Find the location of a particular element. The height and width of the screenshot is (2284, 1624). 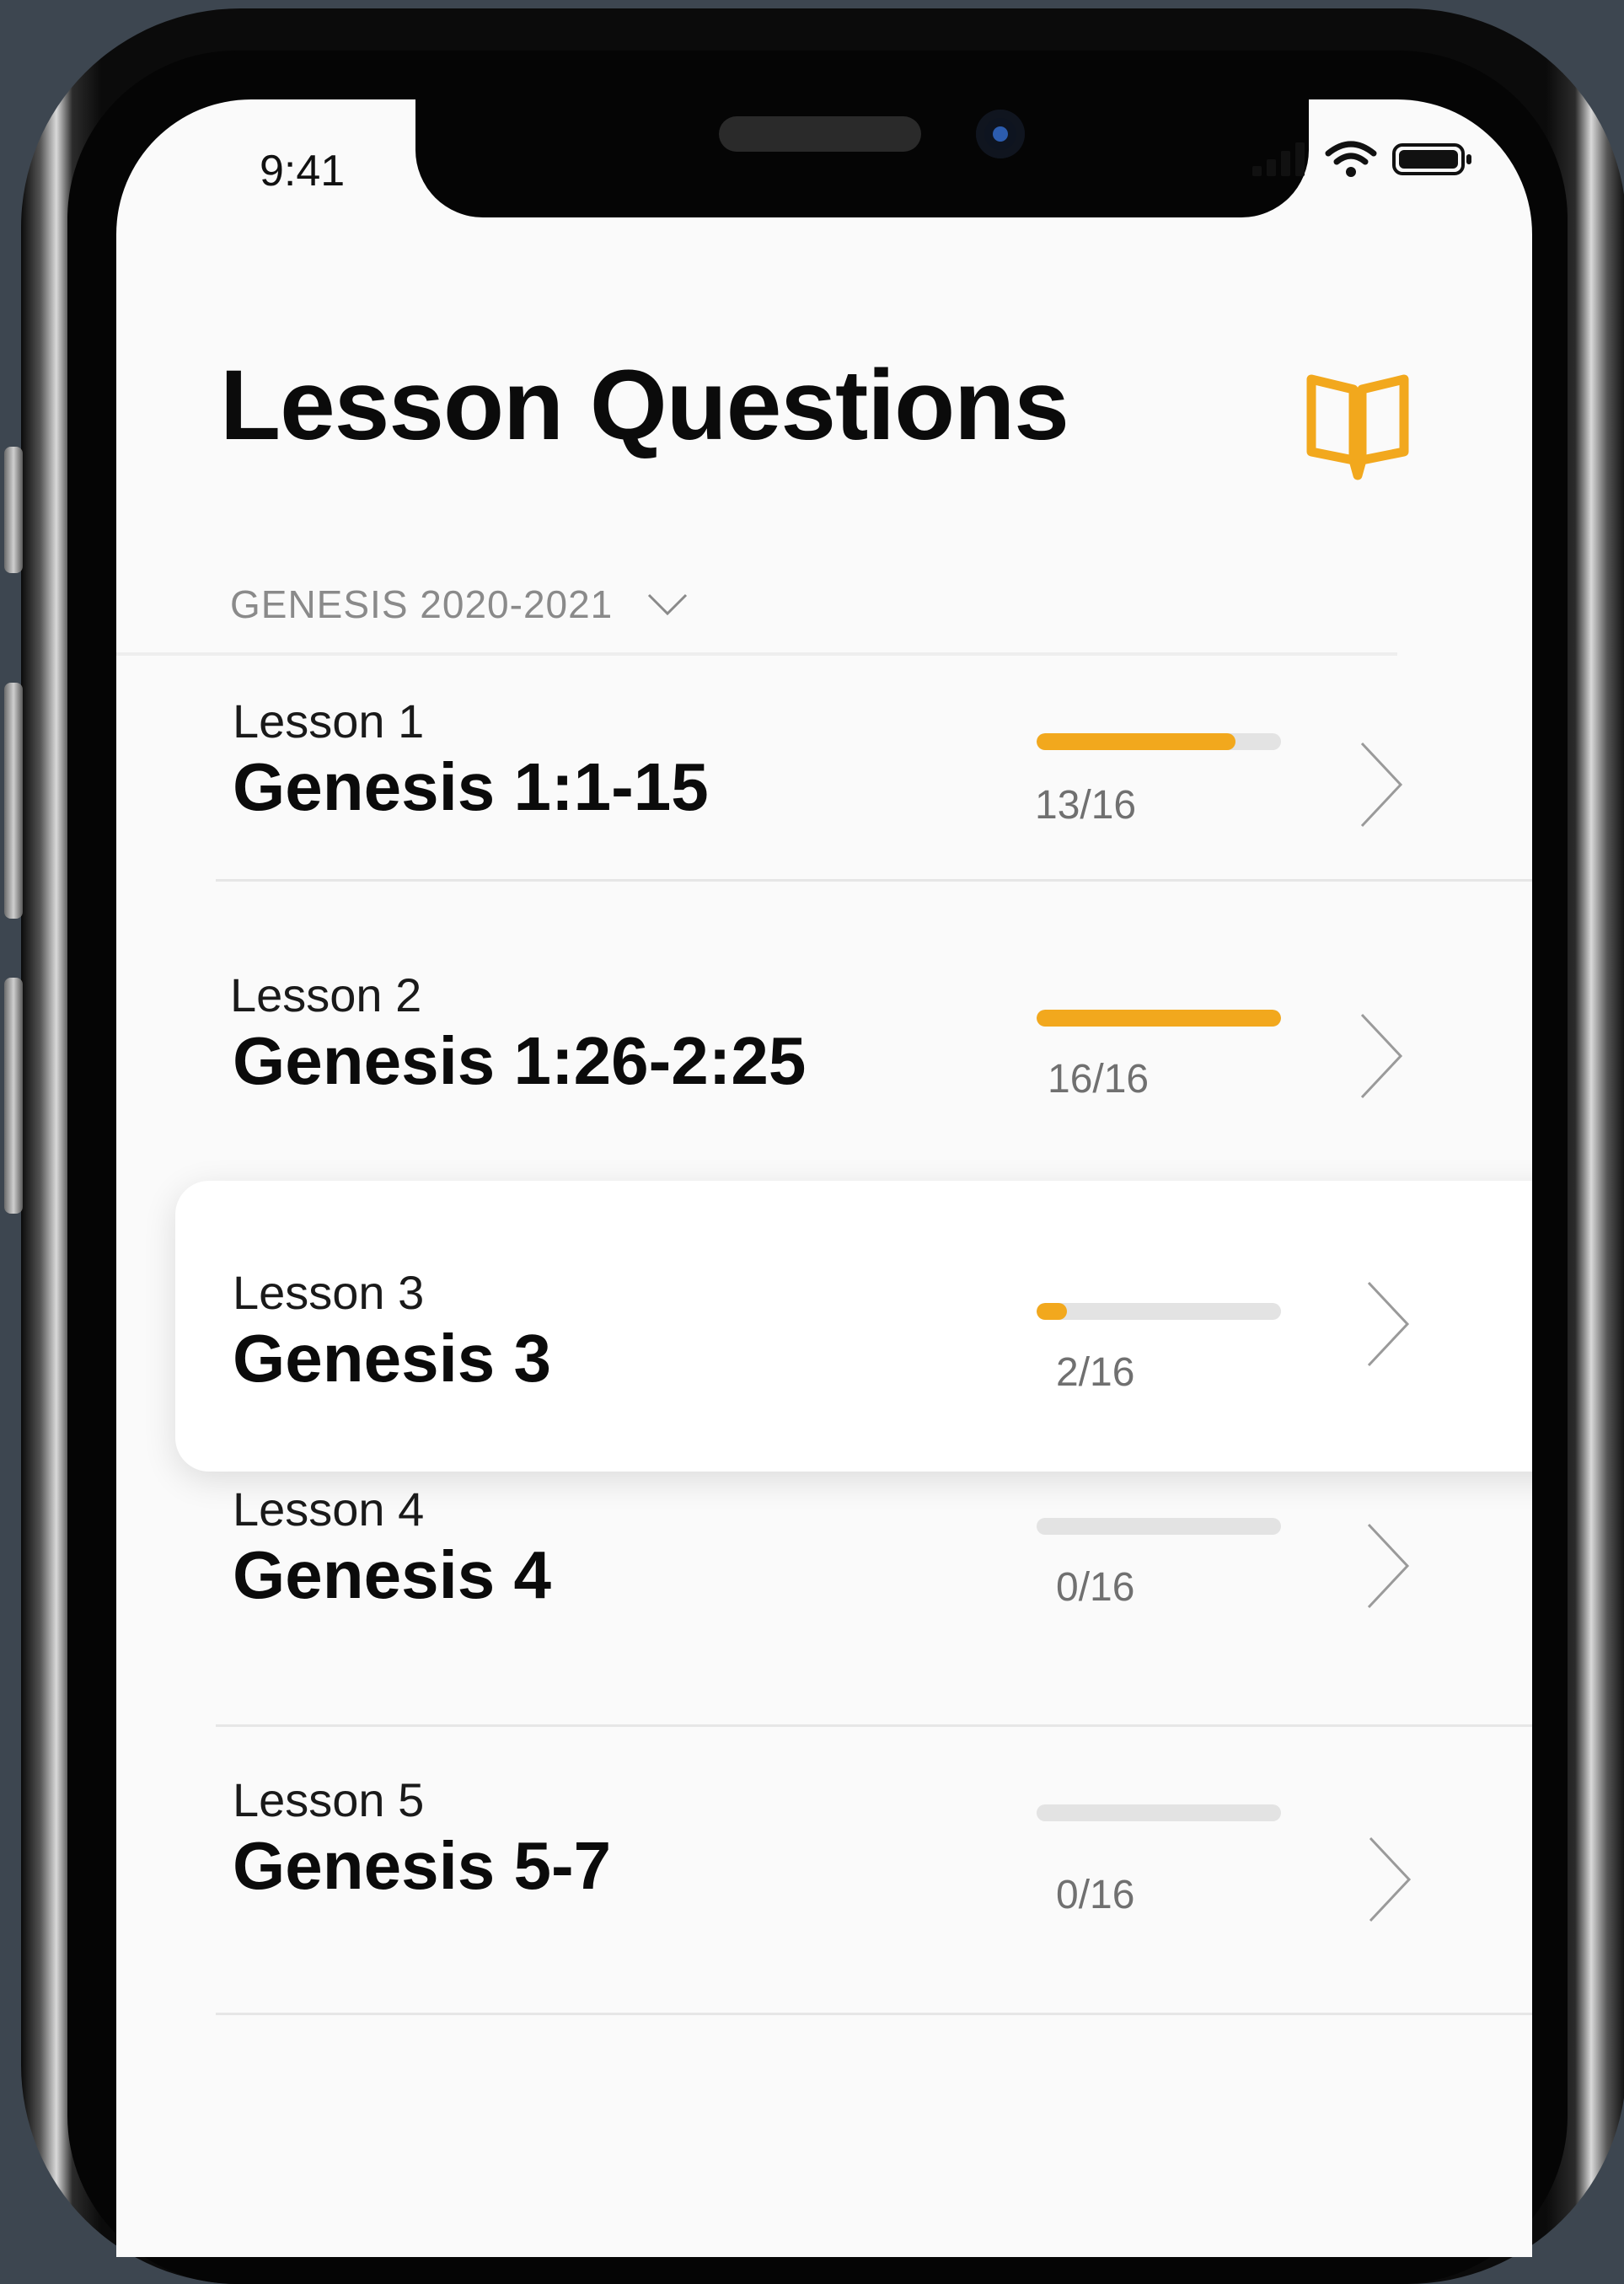

lesson-number: Lesson 1 is located at coordinates (329, 721).